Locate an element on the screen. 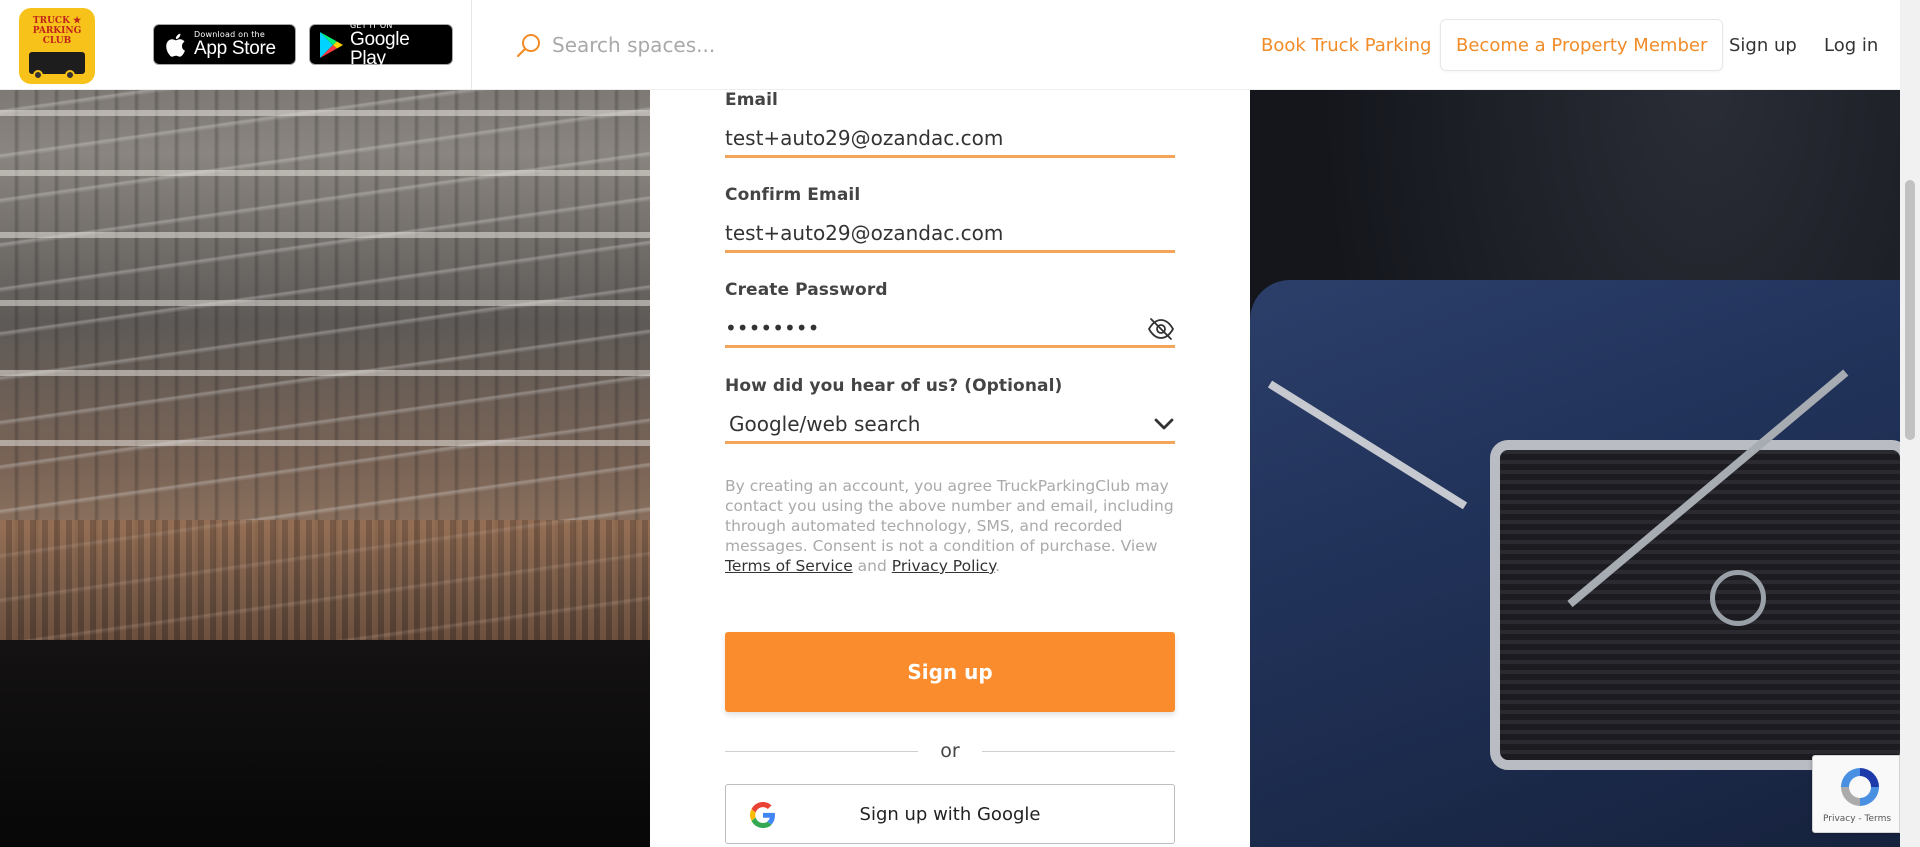 The image size is (1920, 847). privacy-policy-link: Privacy Policy is located at coordinates (943, 566).